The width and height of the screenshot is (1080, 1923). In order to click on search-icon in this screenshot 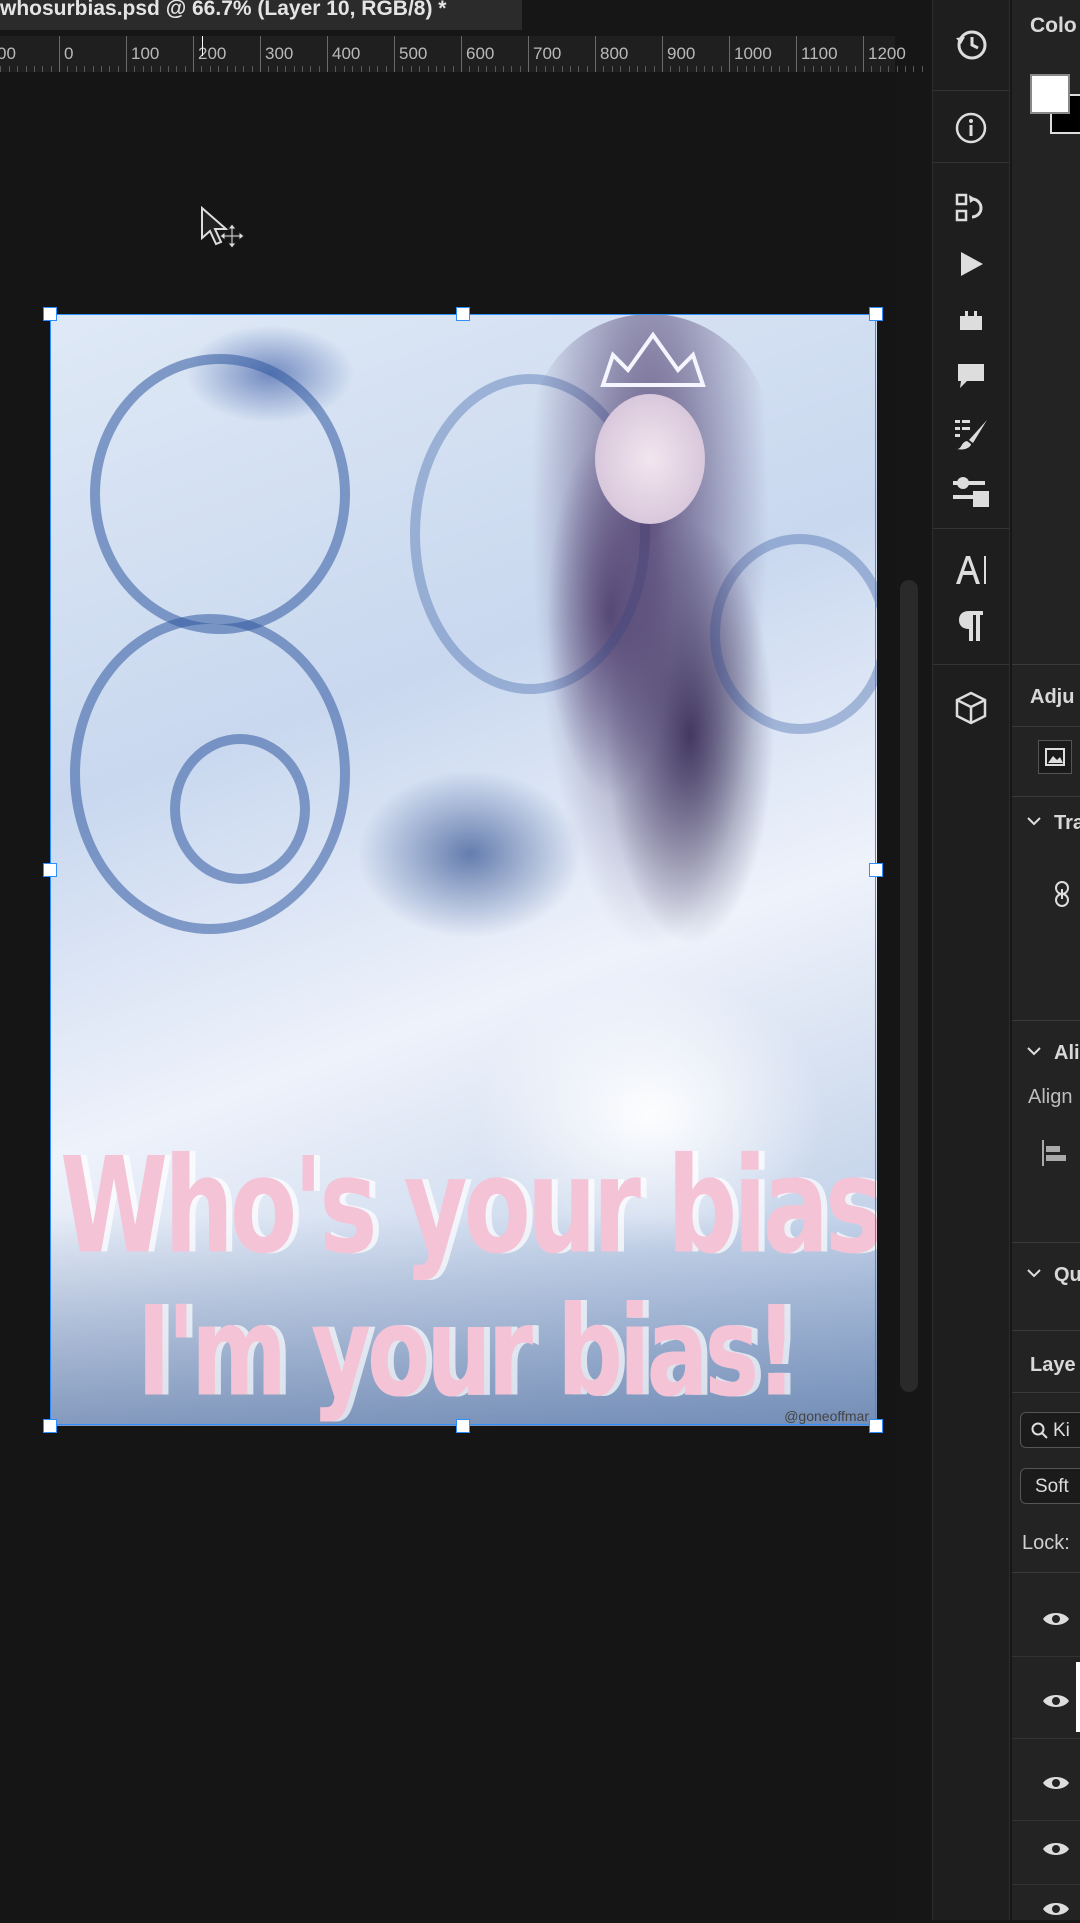, I will do `click(1039, 1430)`.